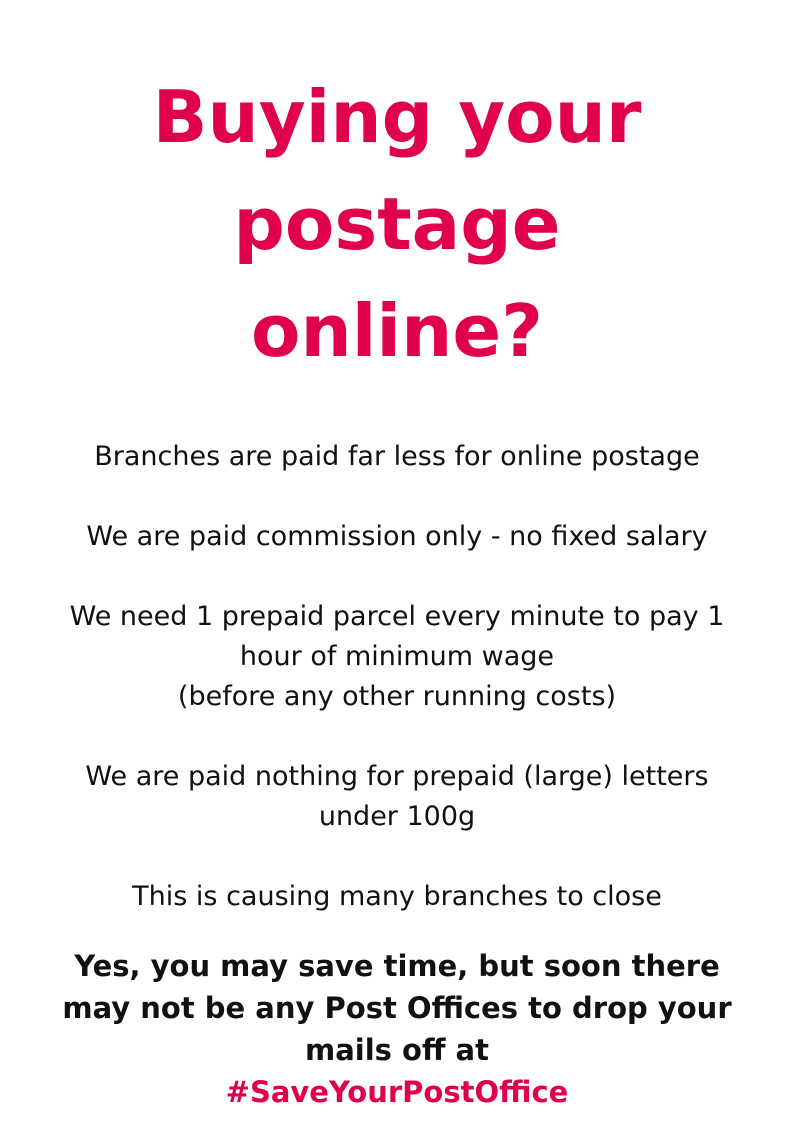 This screenshot has height=1123, width=794. What do you see at coordinates (397, 696) in the screenshot?
I see `info-point-line: (before any other running costs)` at bounding box center [397, 696].